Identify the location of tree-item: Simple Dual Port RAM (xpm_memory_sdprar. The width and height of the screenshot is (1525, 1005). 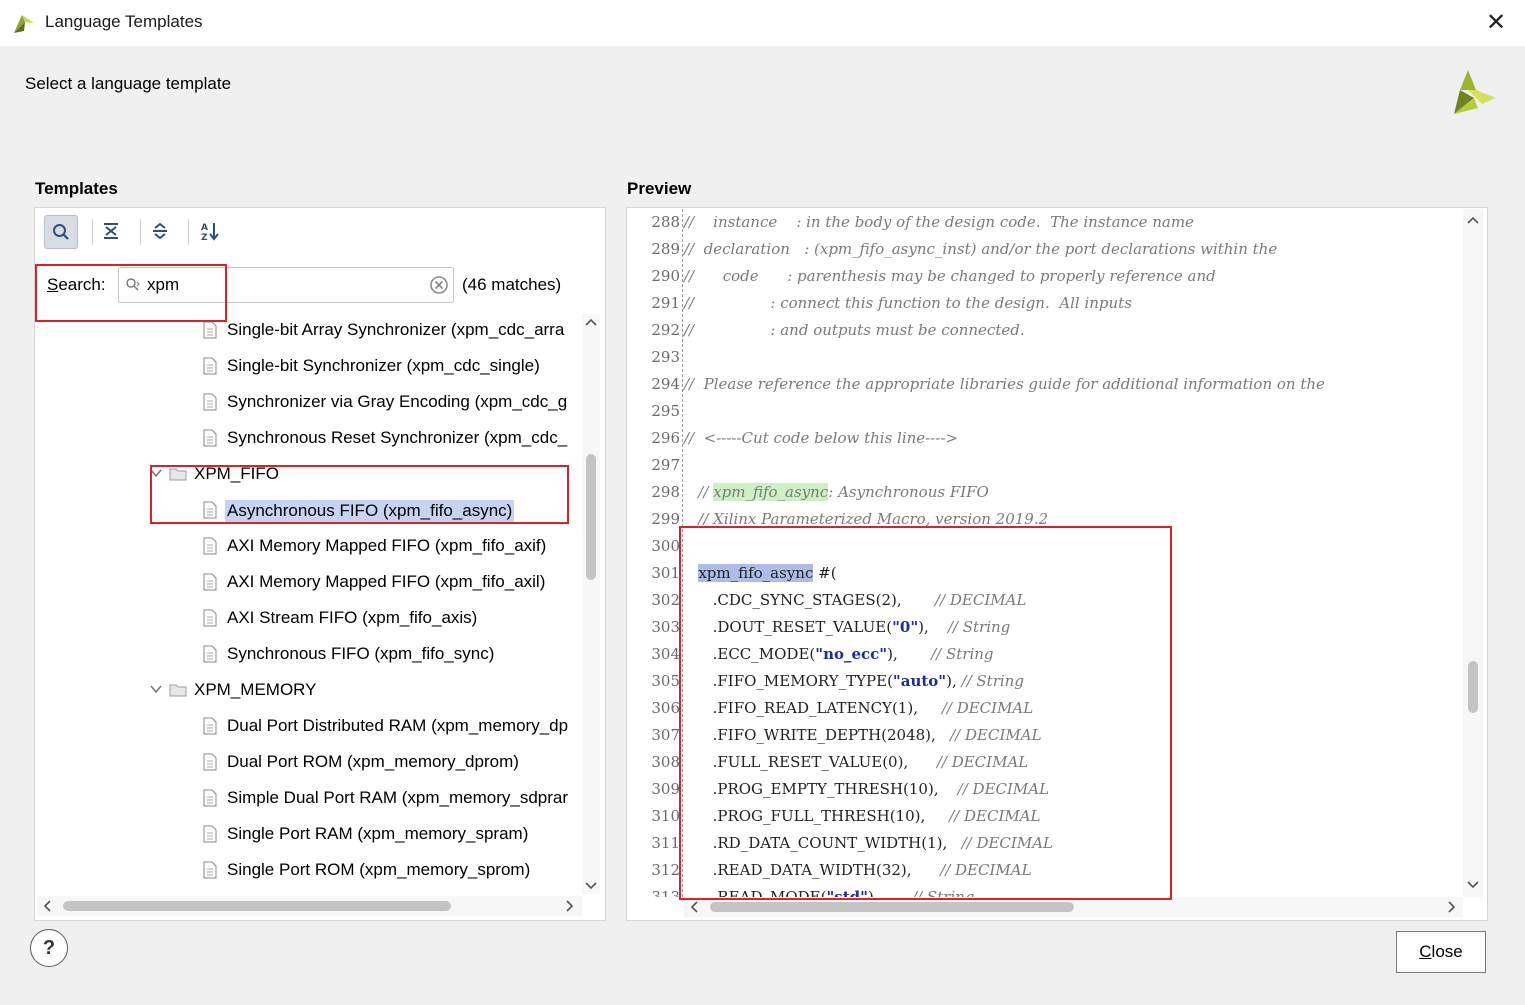
(309, 800).